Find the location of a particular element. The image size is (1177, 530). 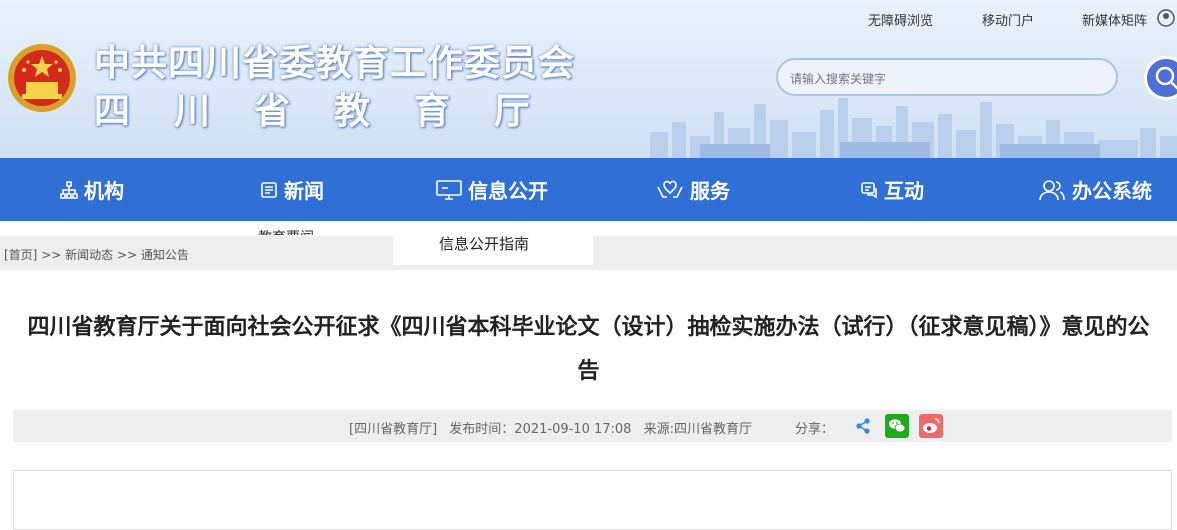

nav-label: 办公系统 is located at coordinates (1112, 191).